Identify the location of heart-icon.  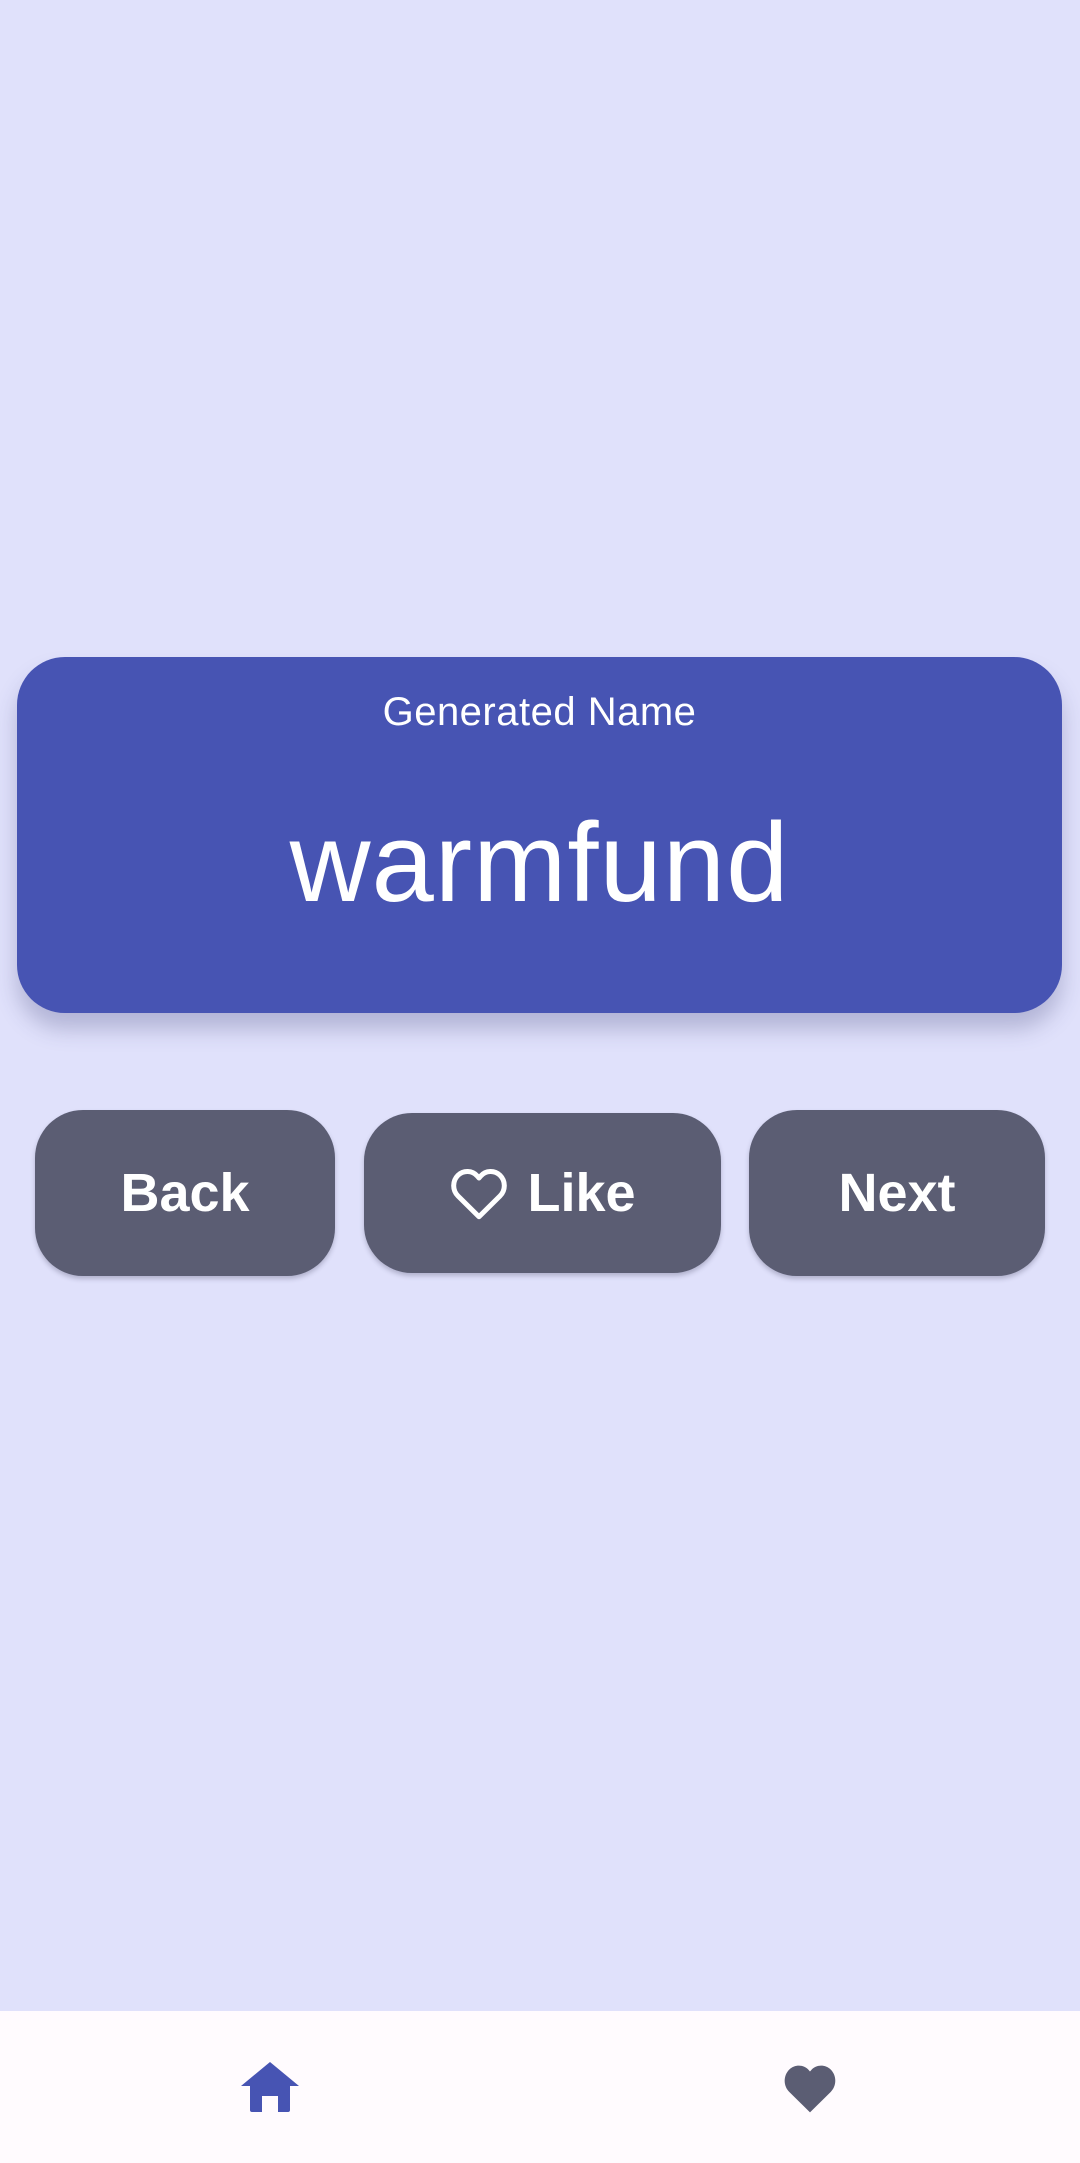
(810, 2087).